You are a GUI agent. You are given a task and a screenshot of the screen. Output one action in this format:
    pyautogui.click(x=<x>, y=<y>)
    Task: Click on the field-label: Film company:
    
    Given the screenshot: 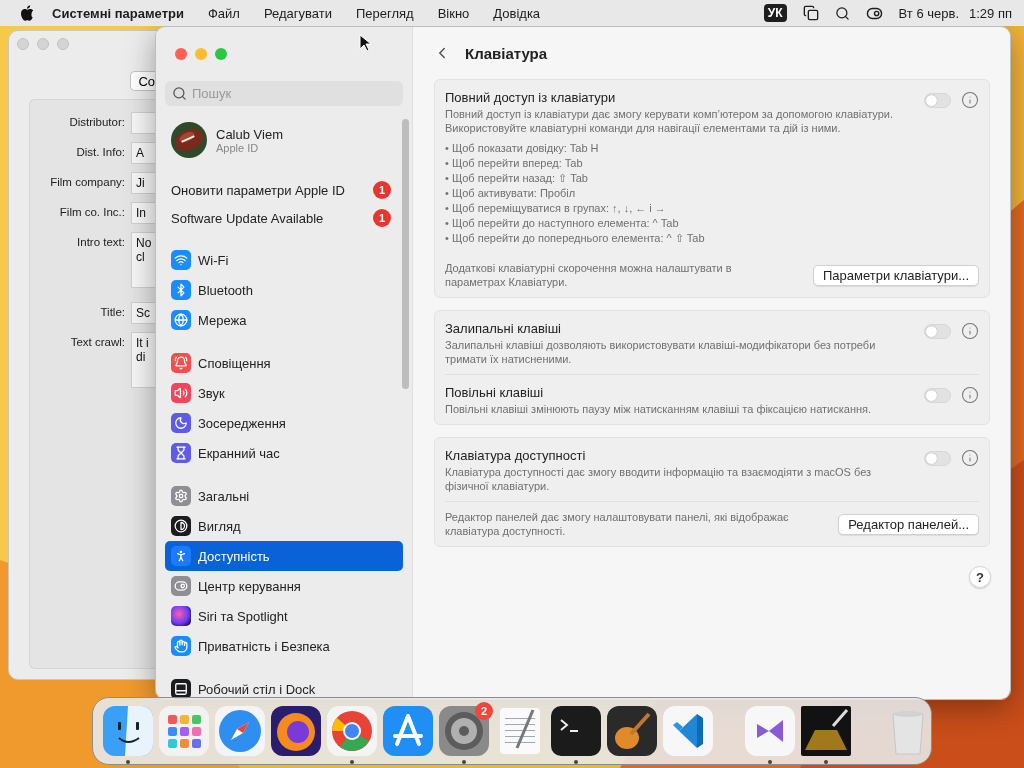 What is the action you would take?
    pyautogui.click(x=87, y=181)
    